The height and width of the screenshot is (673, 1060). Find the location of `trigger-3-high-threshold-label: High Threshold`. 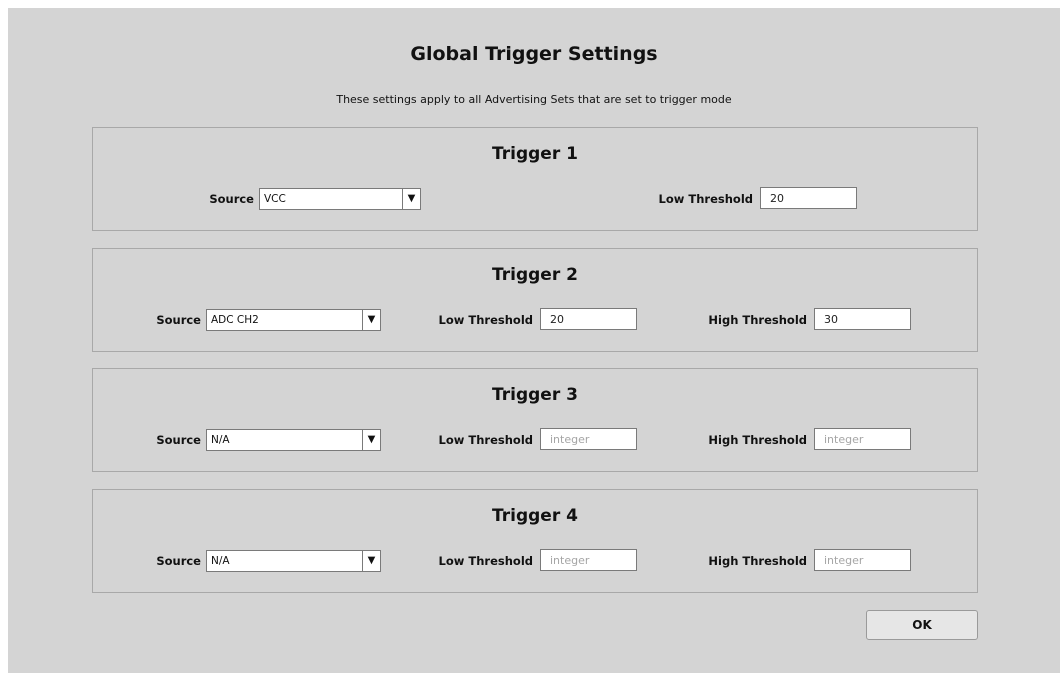

trigger-3-high-threshold-label: High Threshold is located at coordinates (757, 440).